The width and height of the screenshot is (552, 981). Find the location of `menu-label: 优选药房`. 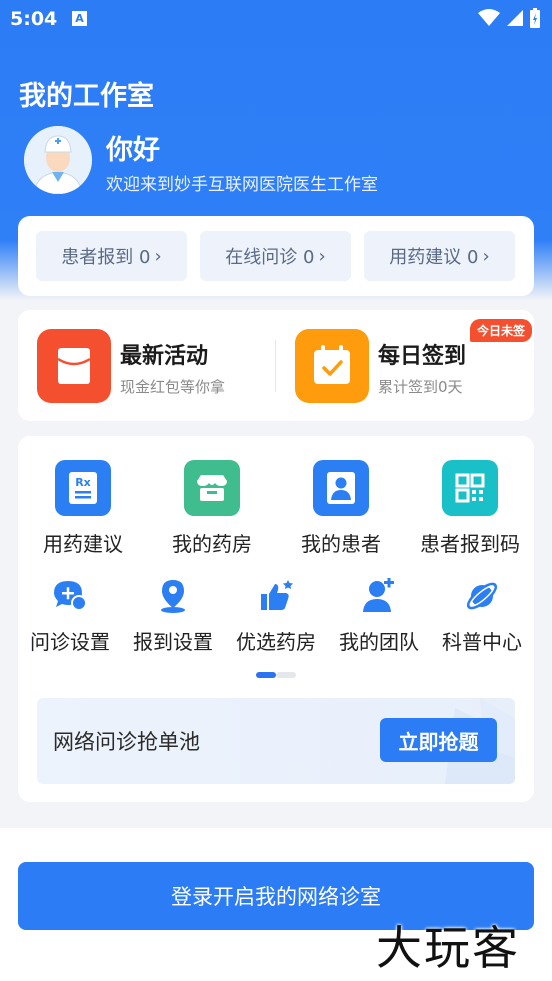

menu-label: 优选药房 is located at coordinates (276, 642).